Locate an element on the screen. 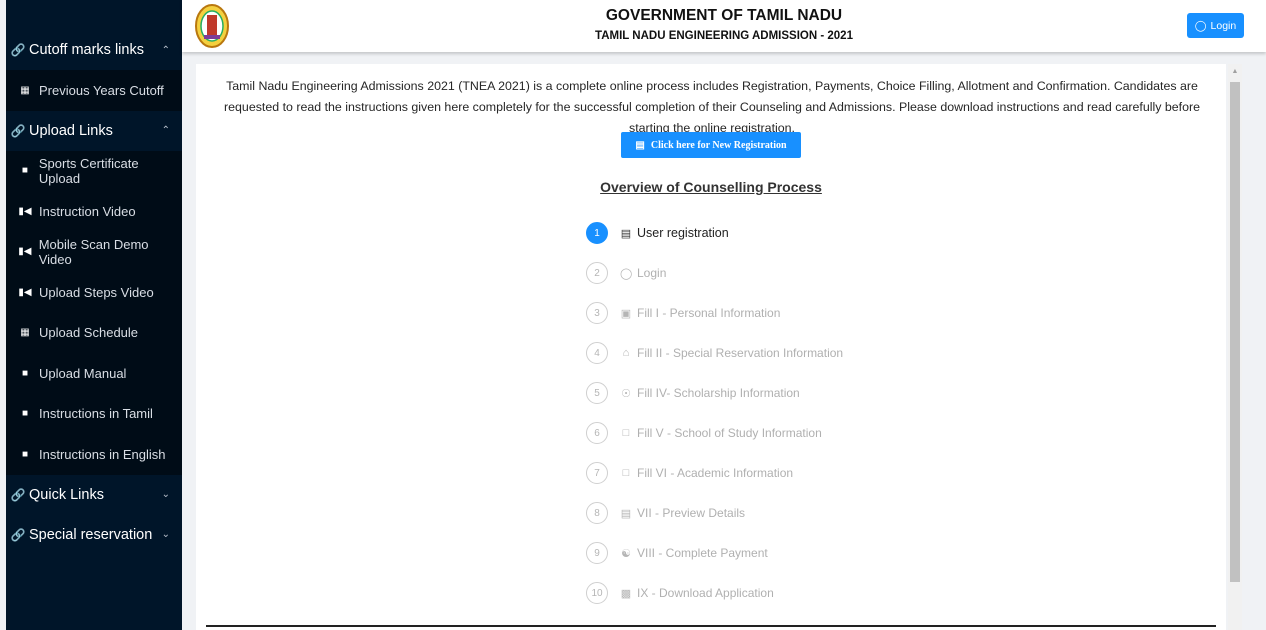 Image resolution: width=1266 pixels, height=630 pixels. bank-icon: ☯ is located at coordinates (626, 553).